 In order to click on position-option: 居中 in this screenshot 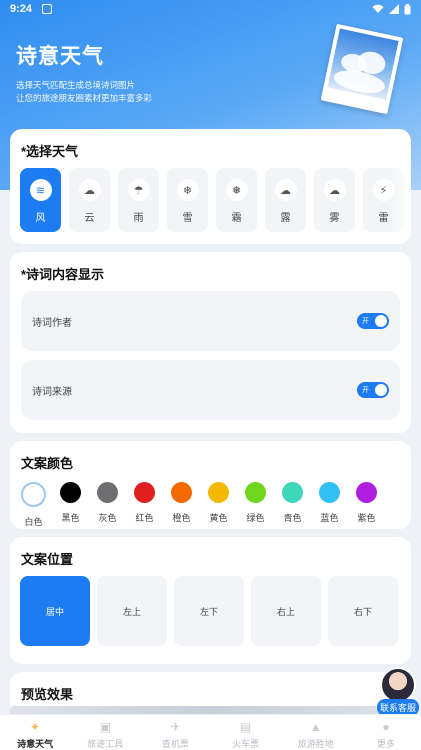, I will do `click(55, 611)`.